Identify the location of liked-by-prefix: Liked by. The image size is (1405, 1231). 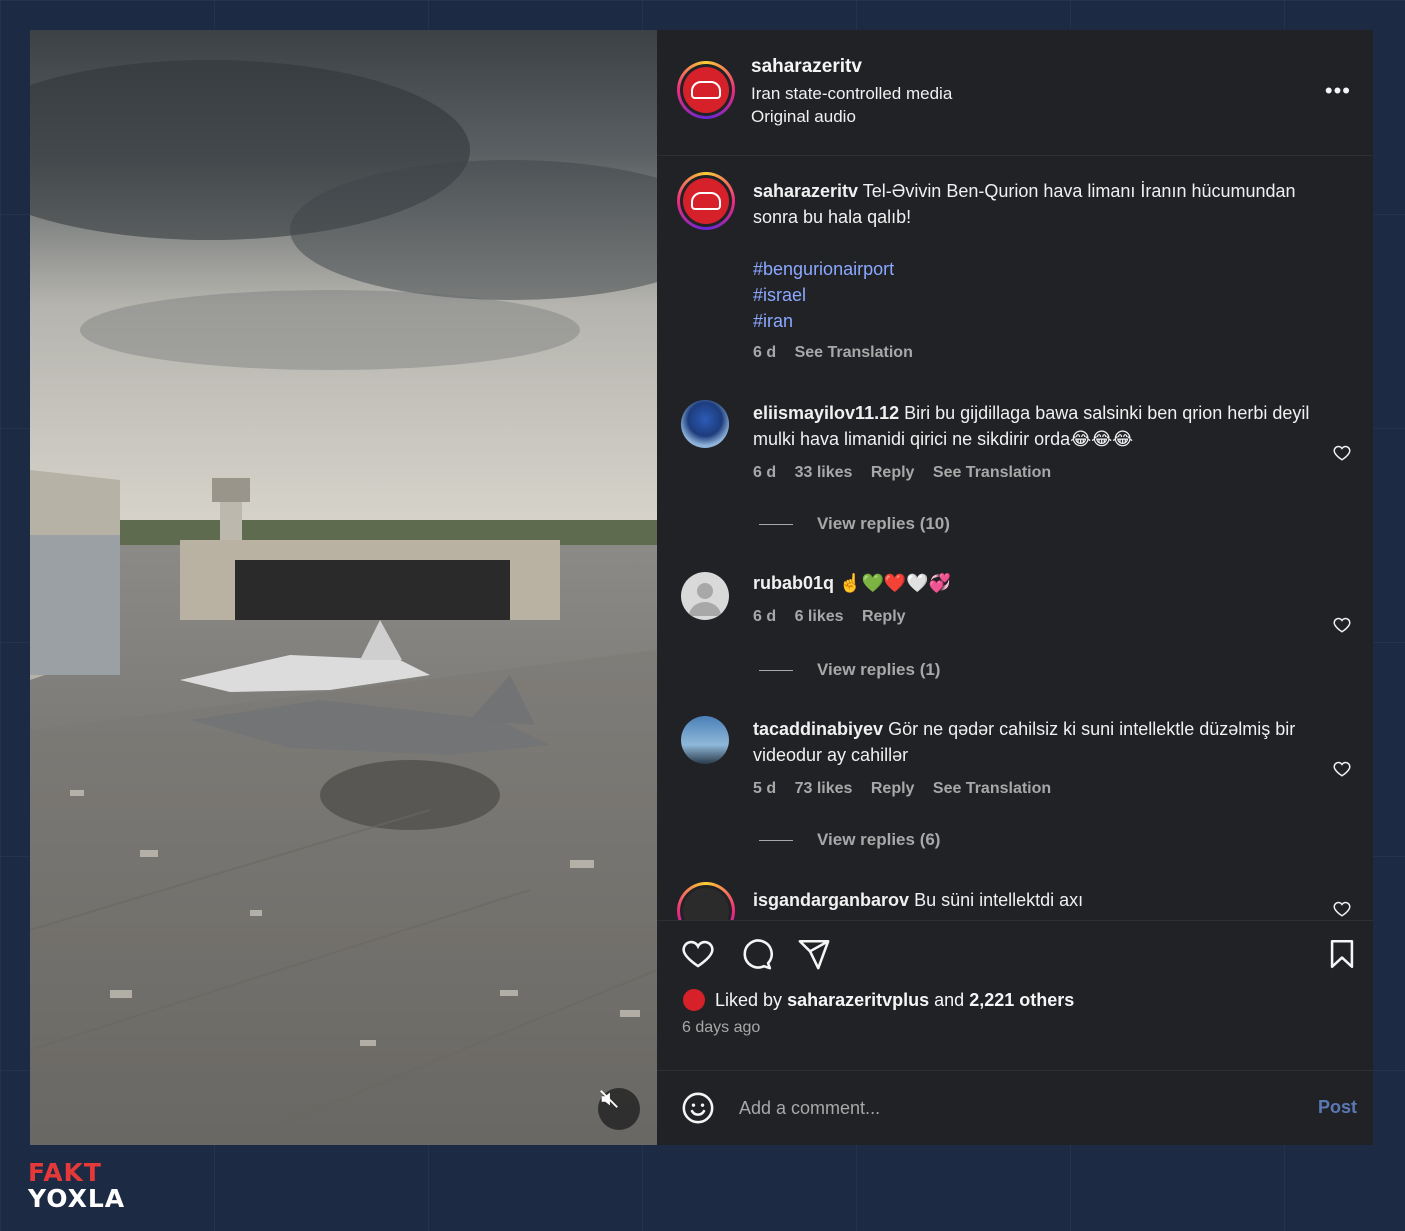
(749, 999).